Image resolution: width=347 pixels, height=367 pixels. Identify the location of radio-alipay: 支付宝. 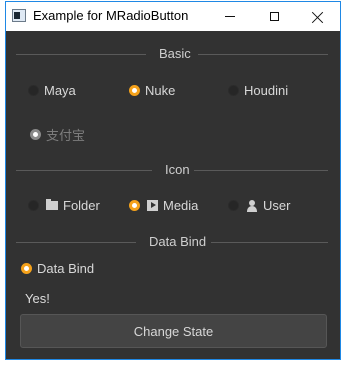
(57, 134).